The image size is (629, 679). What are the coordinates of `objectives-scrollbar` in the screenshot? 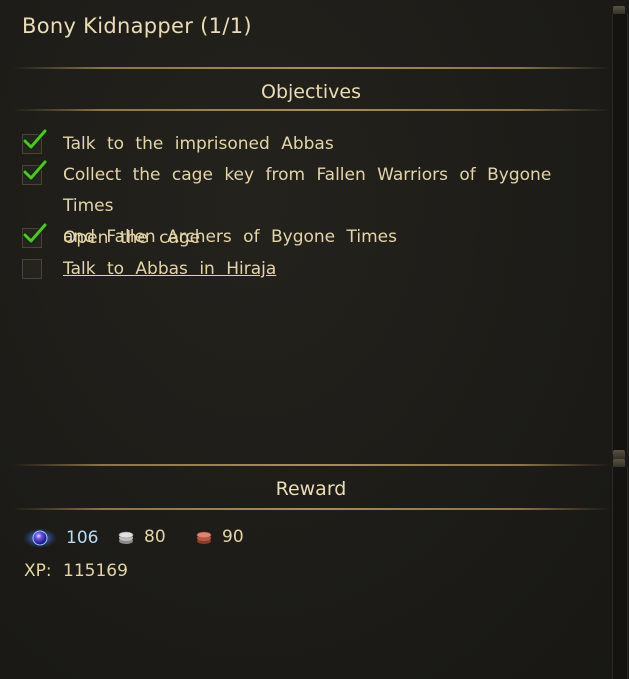 It's located at (620, 234).